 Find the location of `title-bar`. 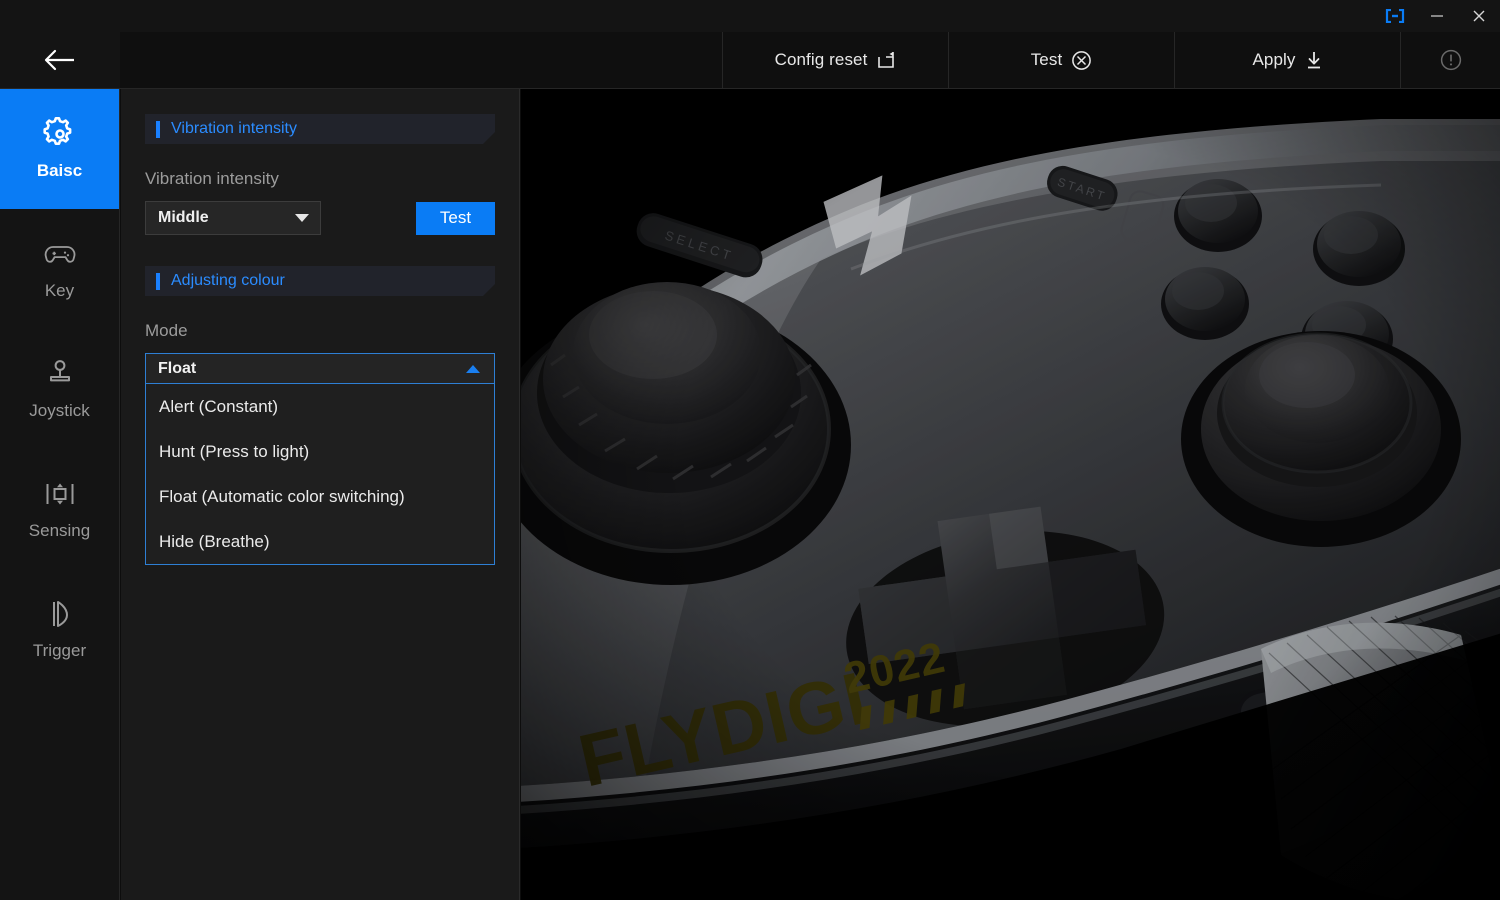

title-bar is located at coordinates (750, 16).